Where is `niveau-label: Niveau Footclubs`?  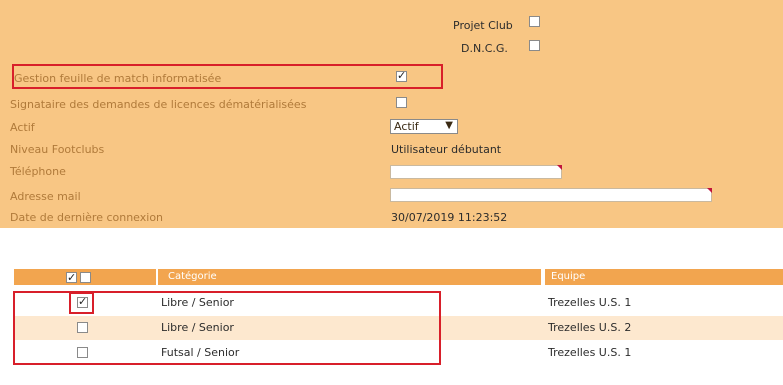
niveau-label: Niveau Footclubs is located at coordinates (57, 149).